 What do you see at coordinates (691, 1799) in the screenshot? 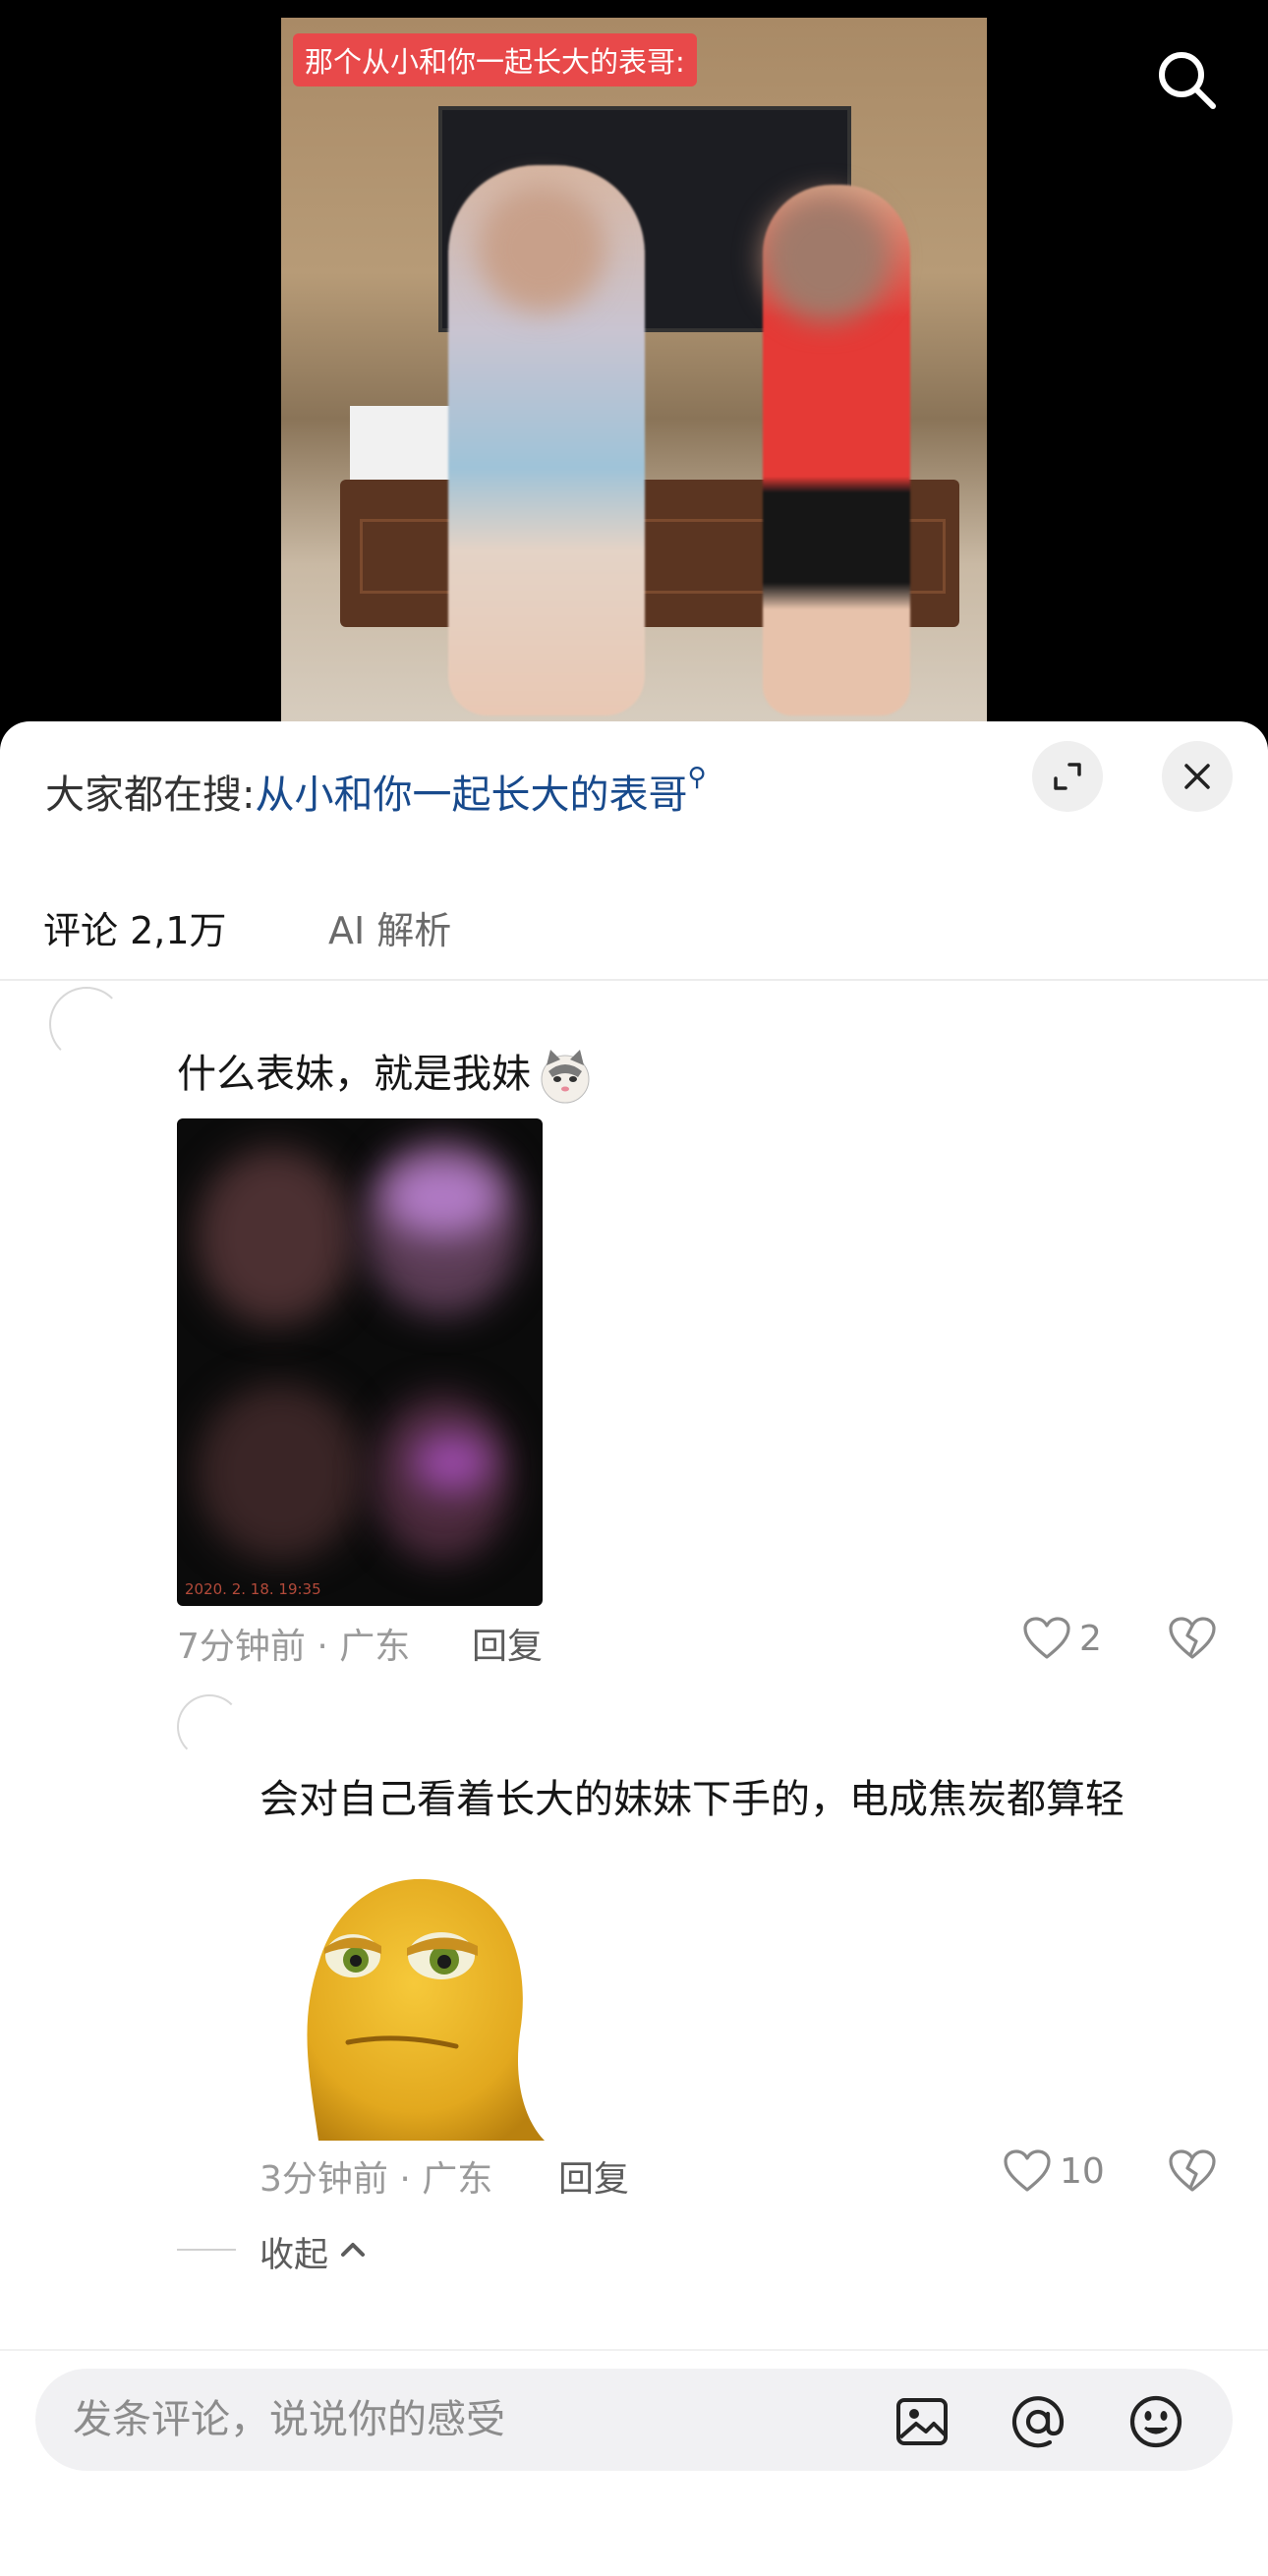
I see `comment-2-text: 会对自己看着长大的妹妹下手的，电成焦炭都算轻` at bounding box center [691, 1799].